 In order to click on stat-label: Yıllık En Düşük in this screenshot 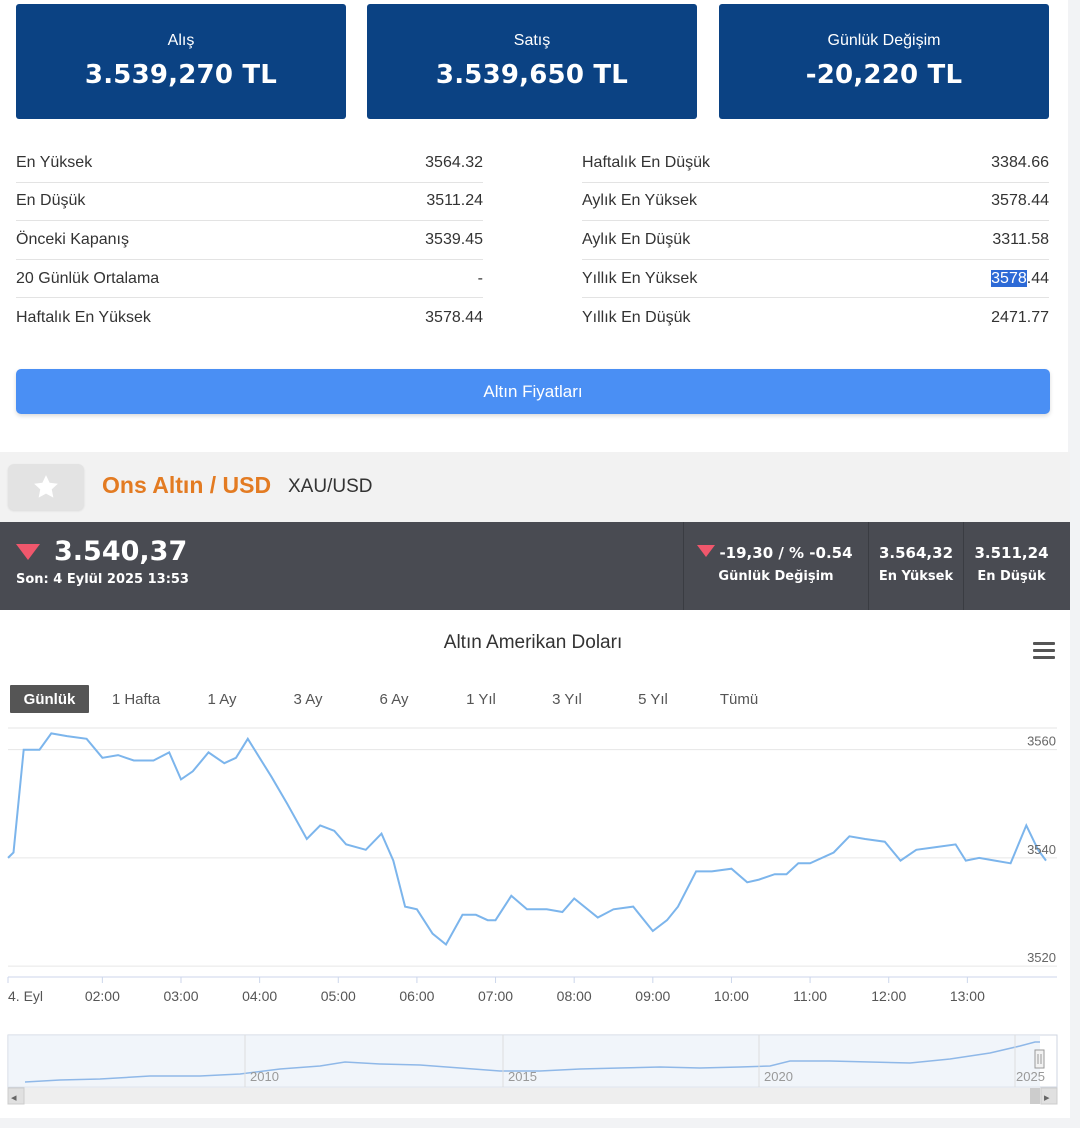, I will do `click(636, 317)`.